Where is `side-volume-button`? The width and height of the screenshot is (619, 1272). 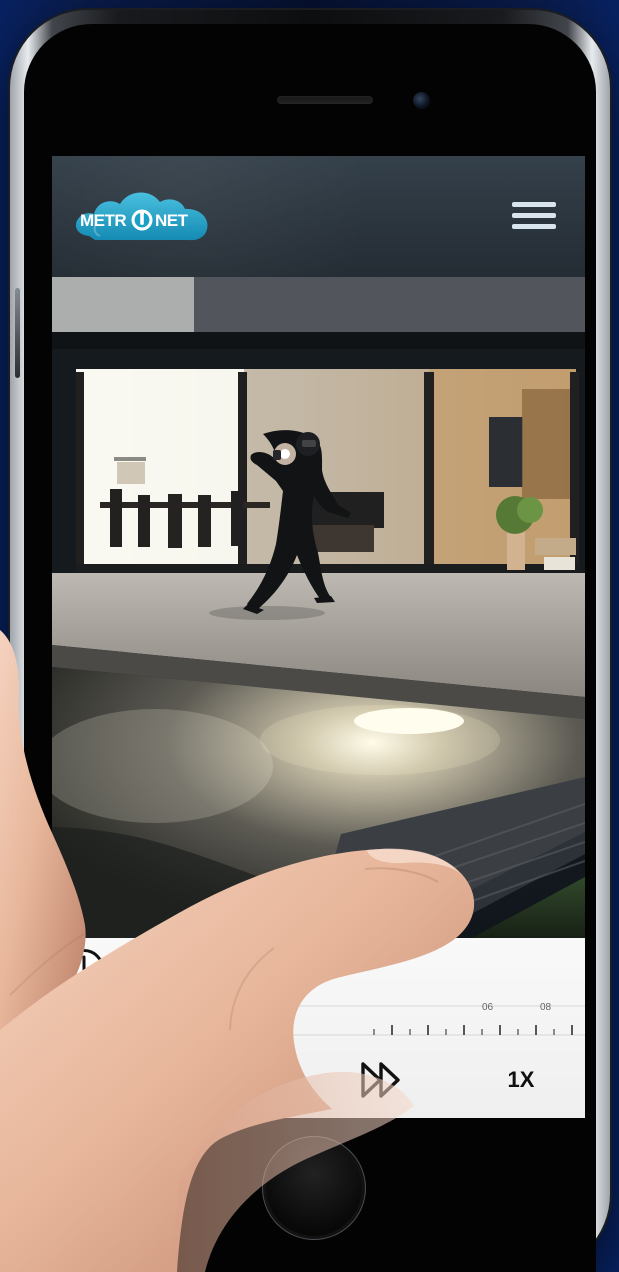
side-volume-button is located at coordinates (17, 333).